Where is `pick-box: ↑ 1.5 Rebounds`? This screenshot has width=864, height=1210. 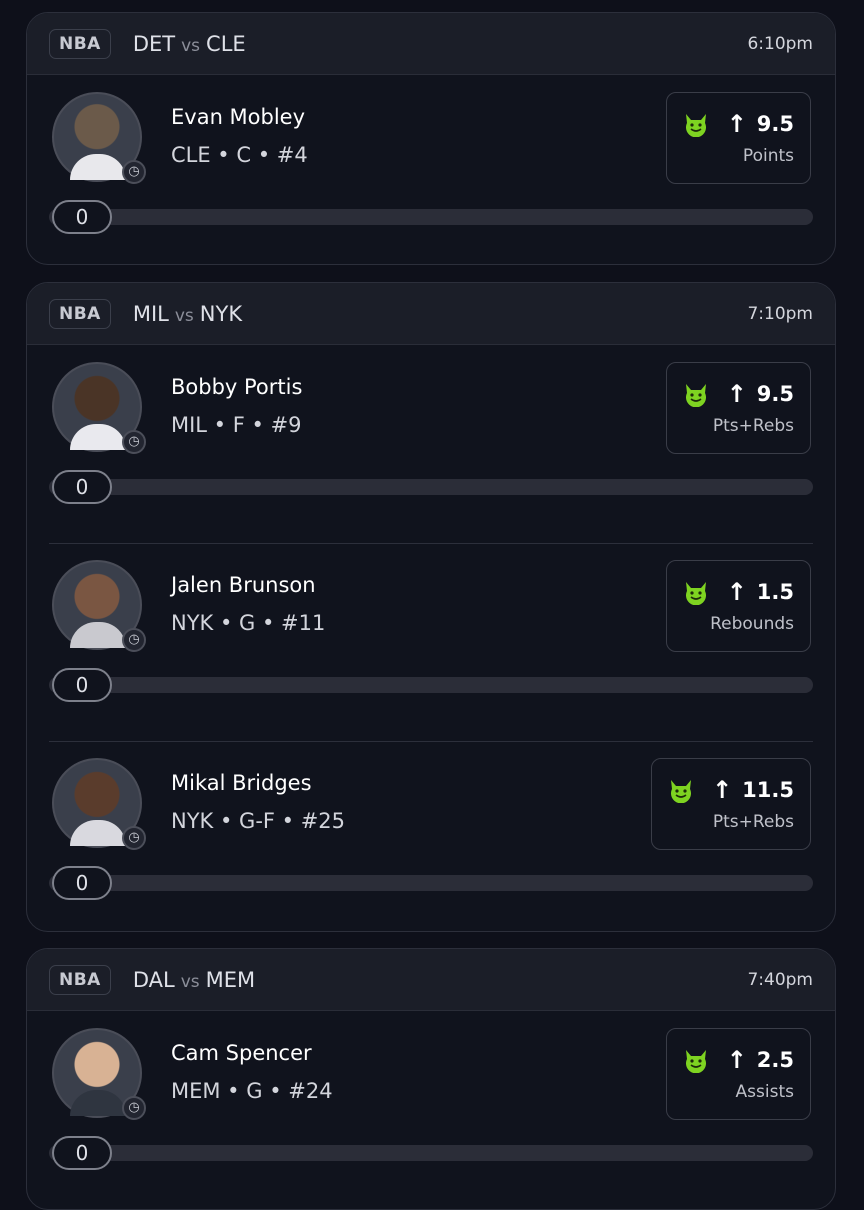
pick-box: ↑ 1.5 Rebounds is located at coordinates (738, 606).